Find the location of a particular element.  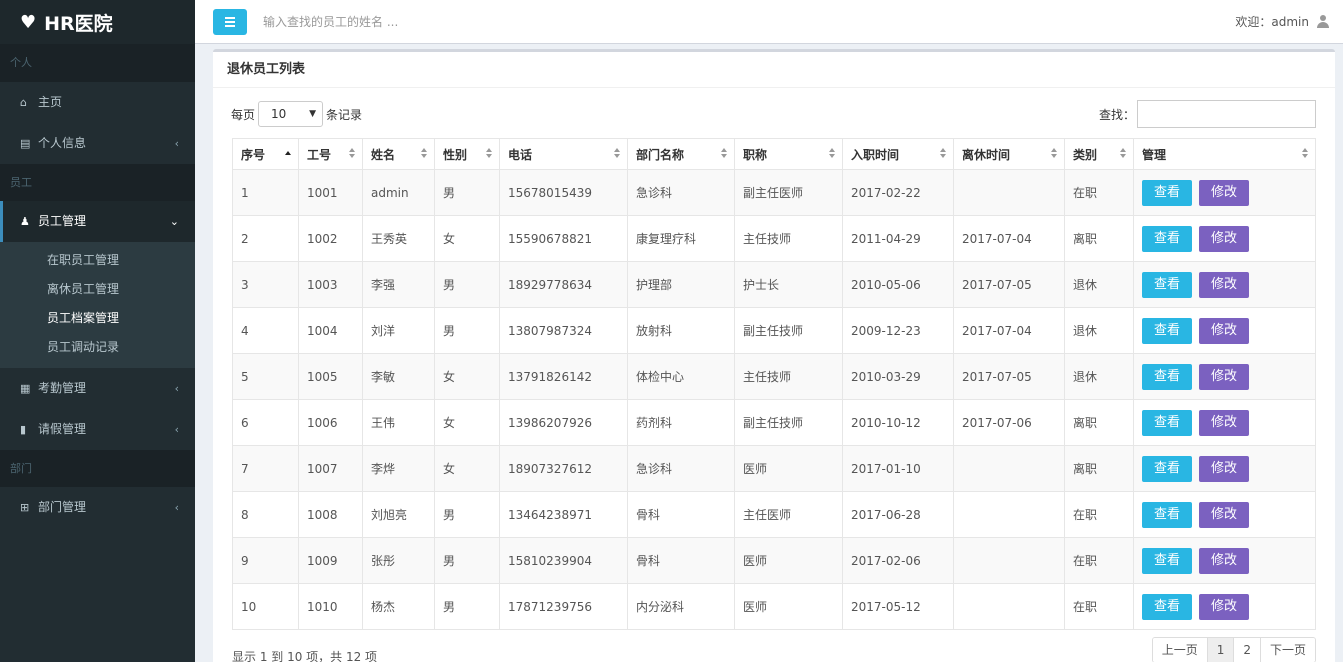

col-header-title: 职称 is located at coordinates (788, 154).